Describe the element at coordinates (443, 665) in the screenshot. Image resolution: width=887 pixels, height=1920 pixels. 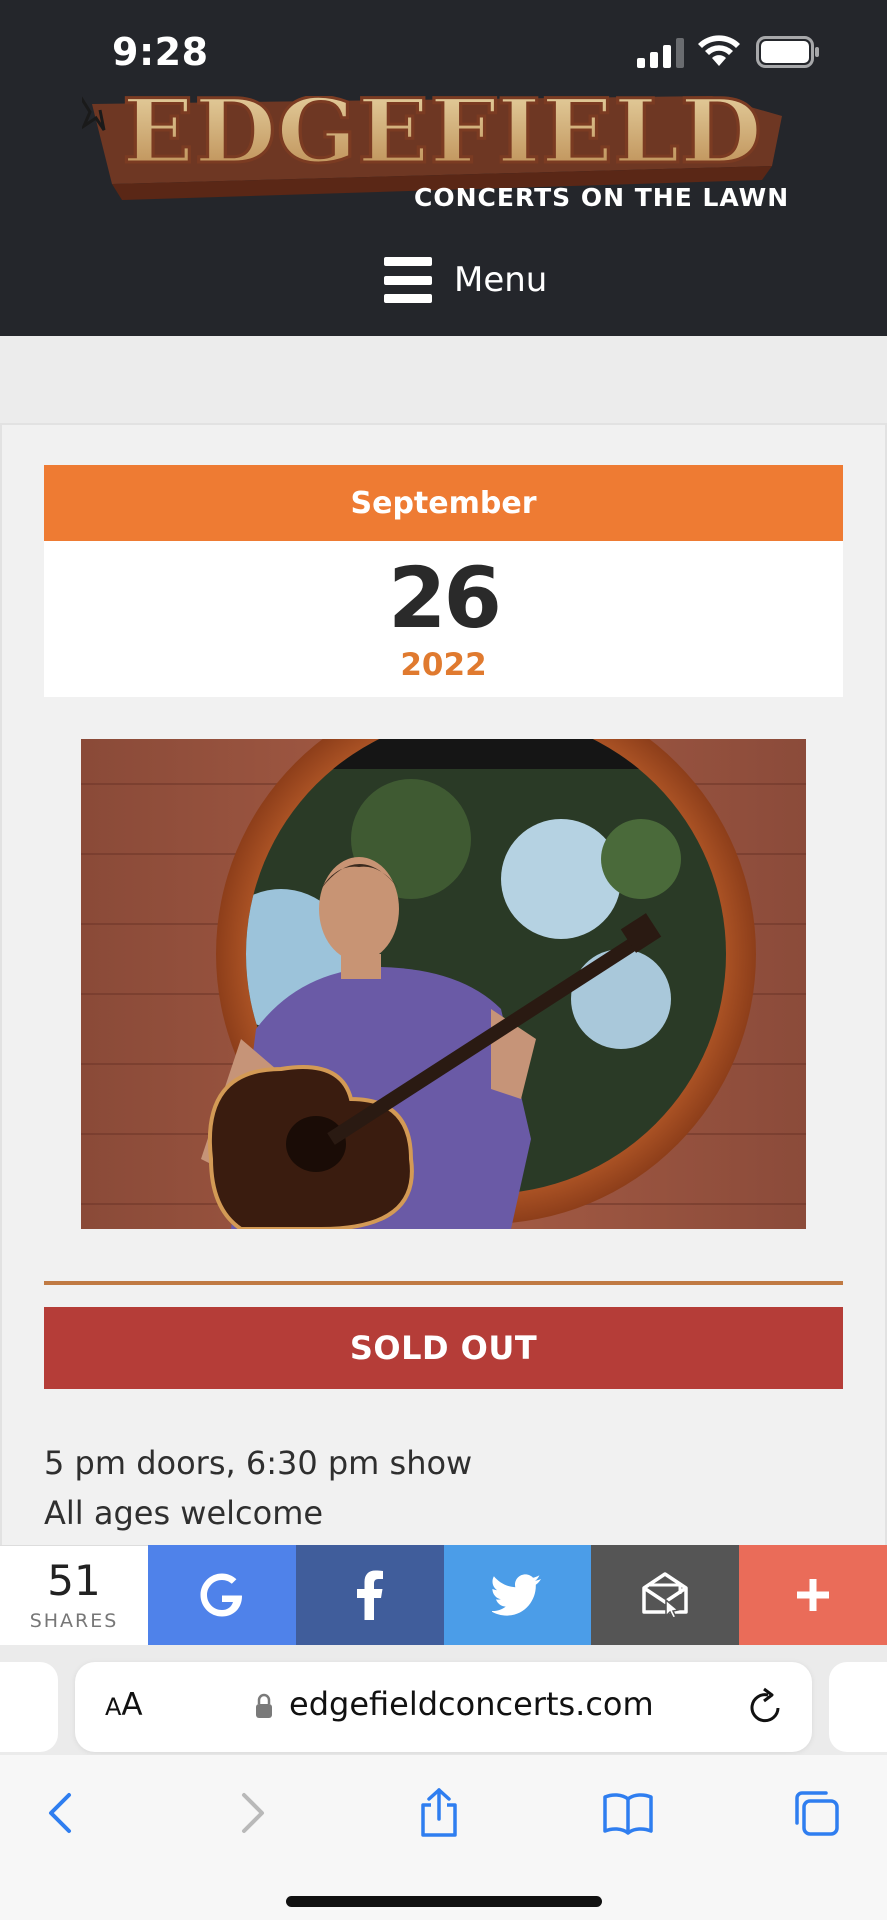
I see `event-year: 2022` at that location.